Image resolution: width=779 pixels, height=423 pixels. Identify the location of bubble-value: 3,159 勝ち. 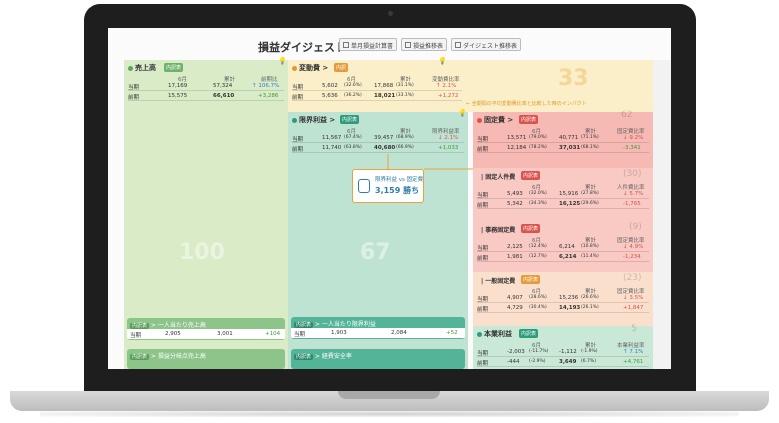
(397, 190).